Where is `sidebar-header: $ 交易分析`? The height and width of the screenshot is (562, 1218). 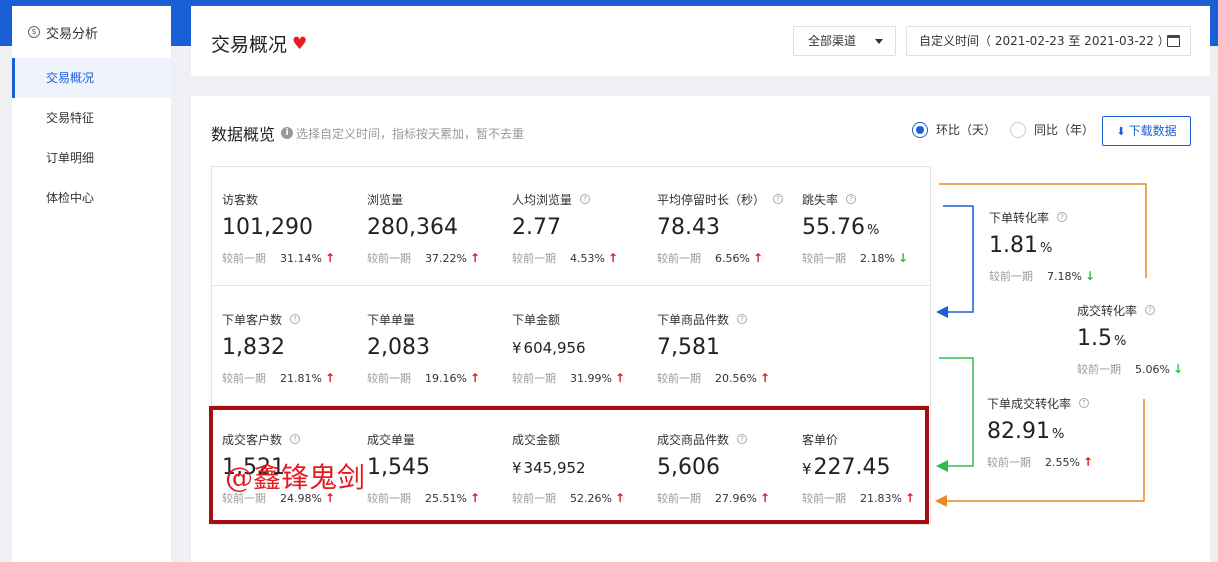
sidebar-header: $ 交易分析 is located at coordinates (91, 32).